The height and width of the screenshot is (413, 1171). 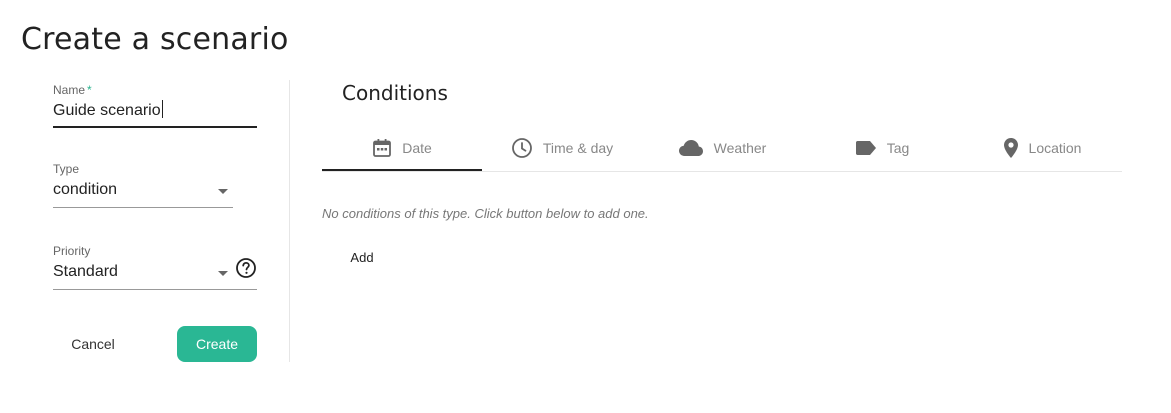 What do you see at coordinates (66, 169) in the screenshot?
I see `type-label: Type` at bounding box center [66, 169].